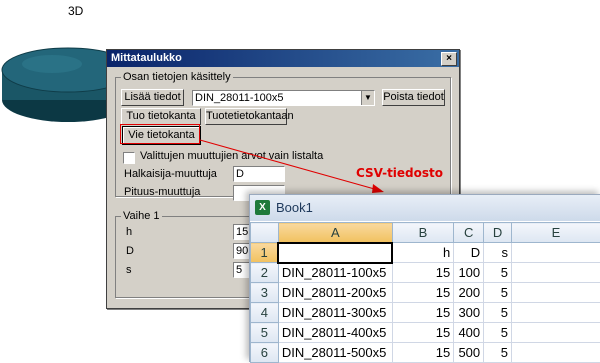 This screenshot has width=600, height=363. I want to click on row-header: 3, so click(265, 293).